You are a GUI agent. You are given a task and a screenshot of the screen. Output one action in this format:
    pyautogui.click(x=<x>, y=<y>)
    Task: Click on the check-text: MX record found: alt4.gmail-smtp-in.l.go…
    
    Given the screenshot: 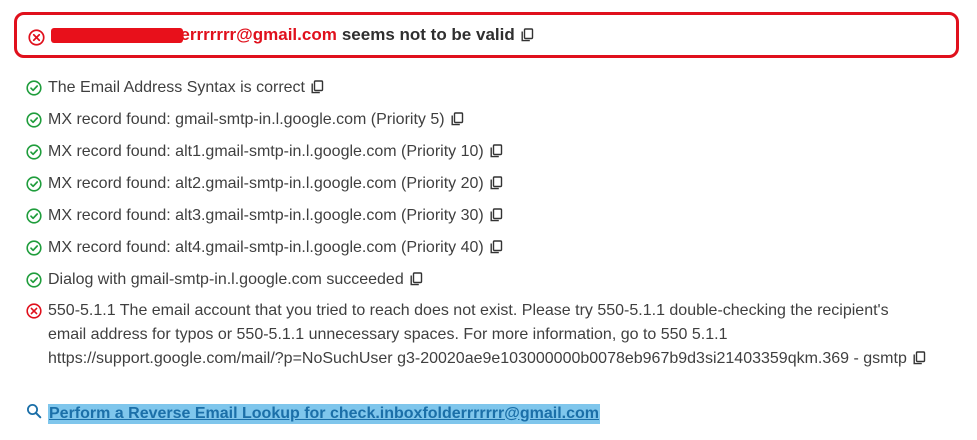 What is the action you would take?
    pyautogui.click(x=275, y=249)
    